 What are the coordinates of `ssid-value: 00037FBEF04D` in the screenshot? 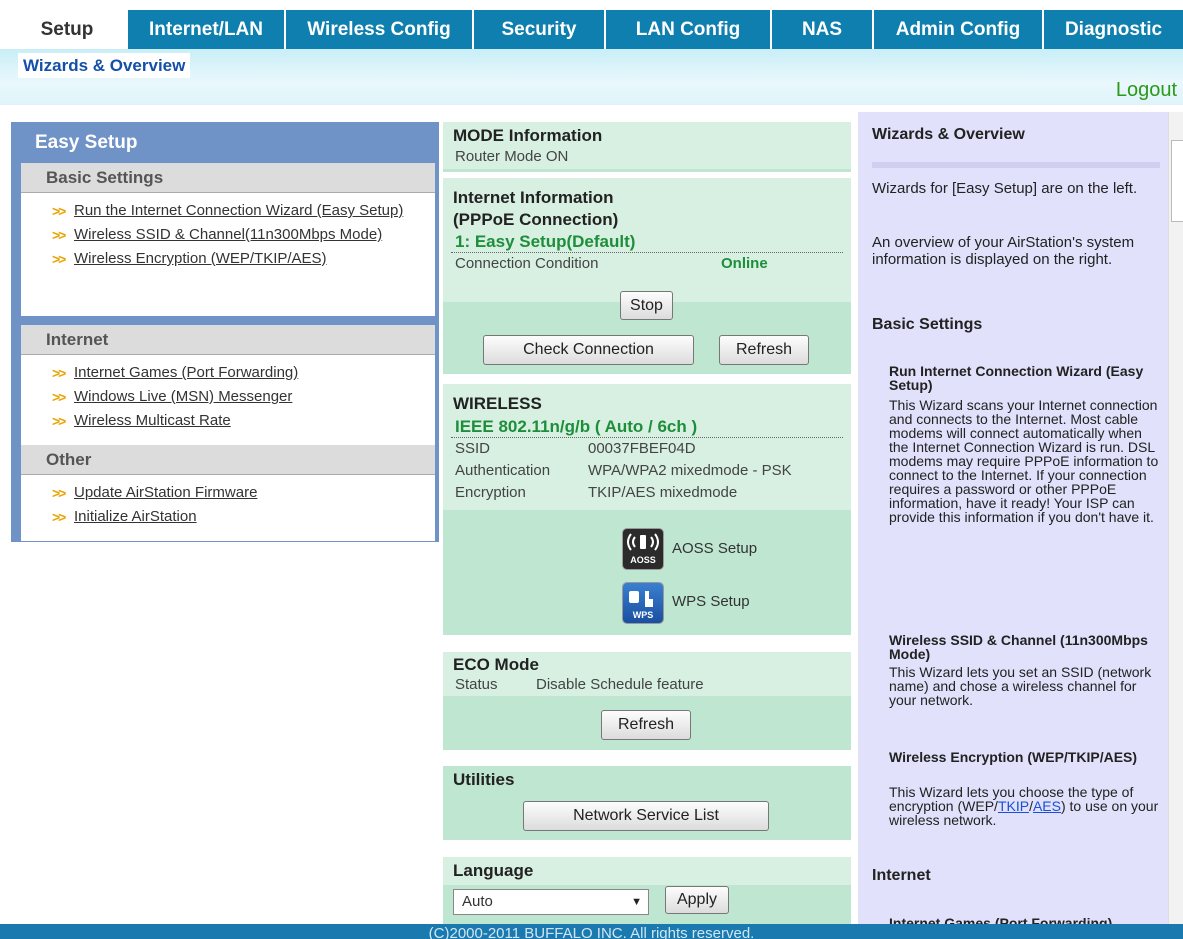 It's located at (642, 448).